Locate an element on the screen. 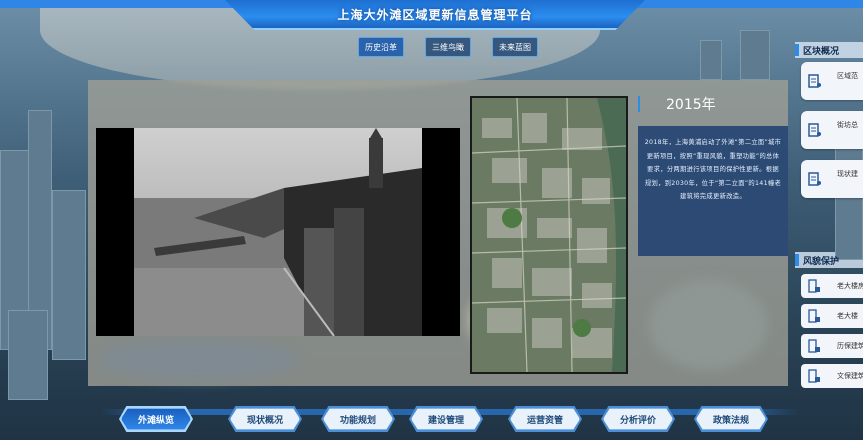  app-header: 上海大外滩区域更新信息管理平台 is located at coordinates (435, 15).